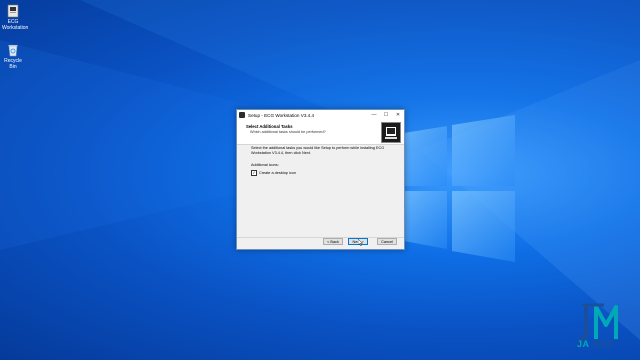 This screenshot has height=360, width=640. Describe the element at coordinates (391, 132) in the screenshot. I see `wizard-logo-icon` at that location.